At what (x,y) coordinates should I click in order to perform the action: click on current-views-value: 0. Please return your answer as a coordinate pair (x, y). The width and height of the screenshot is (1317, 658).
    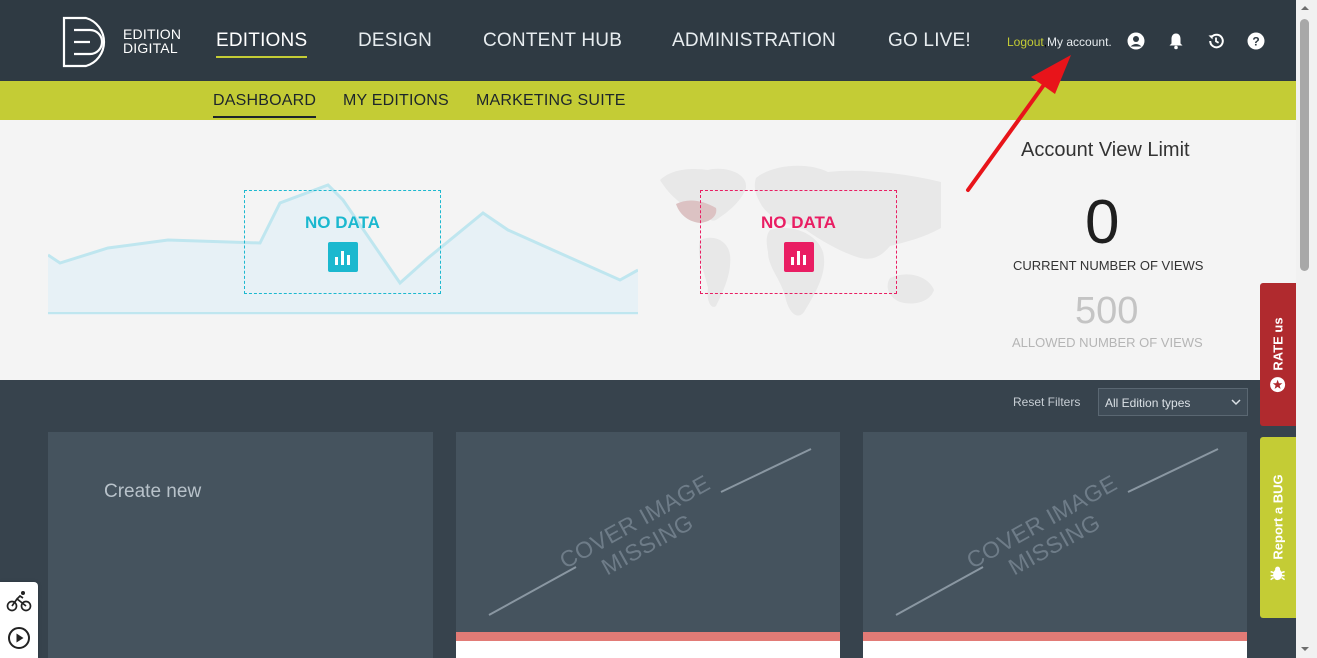
    Looking at the image, I should click on (1102, 222).